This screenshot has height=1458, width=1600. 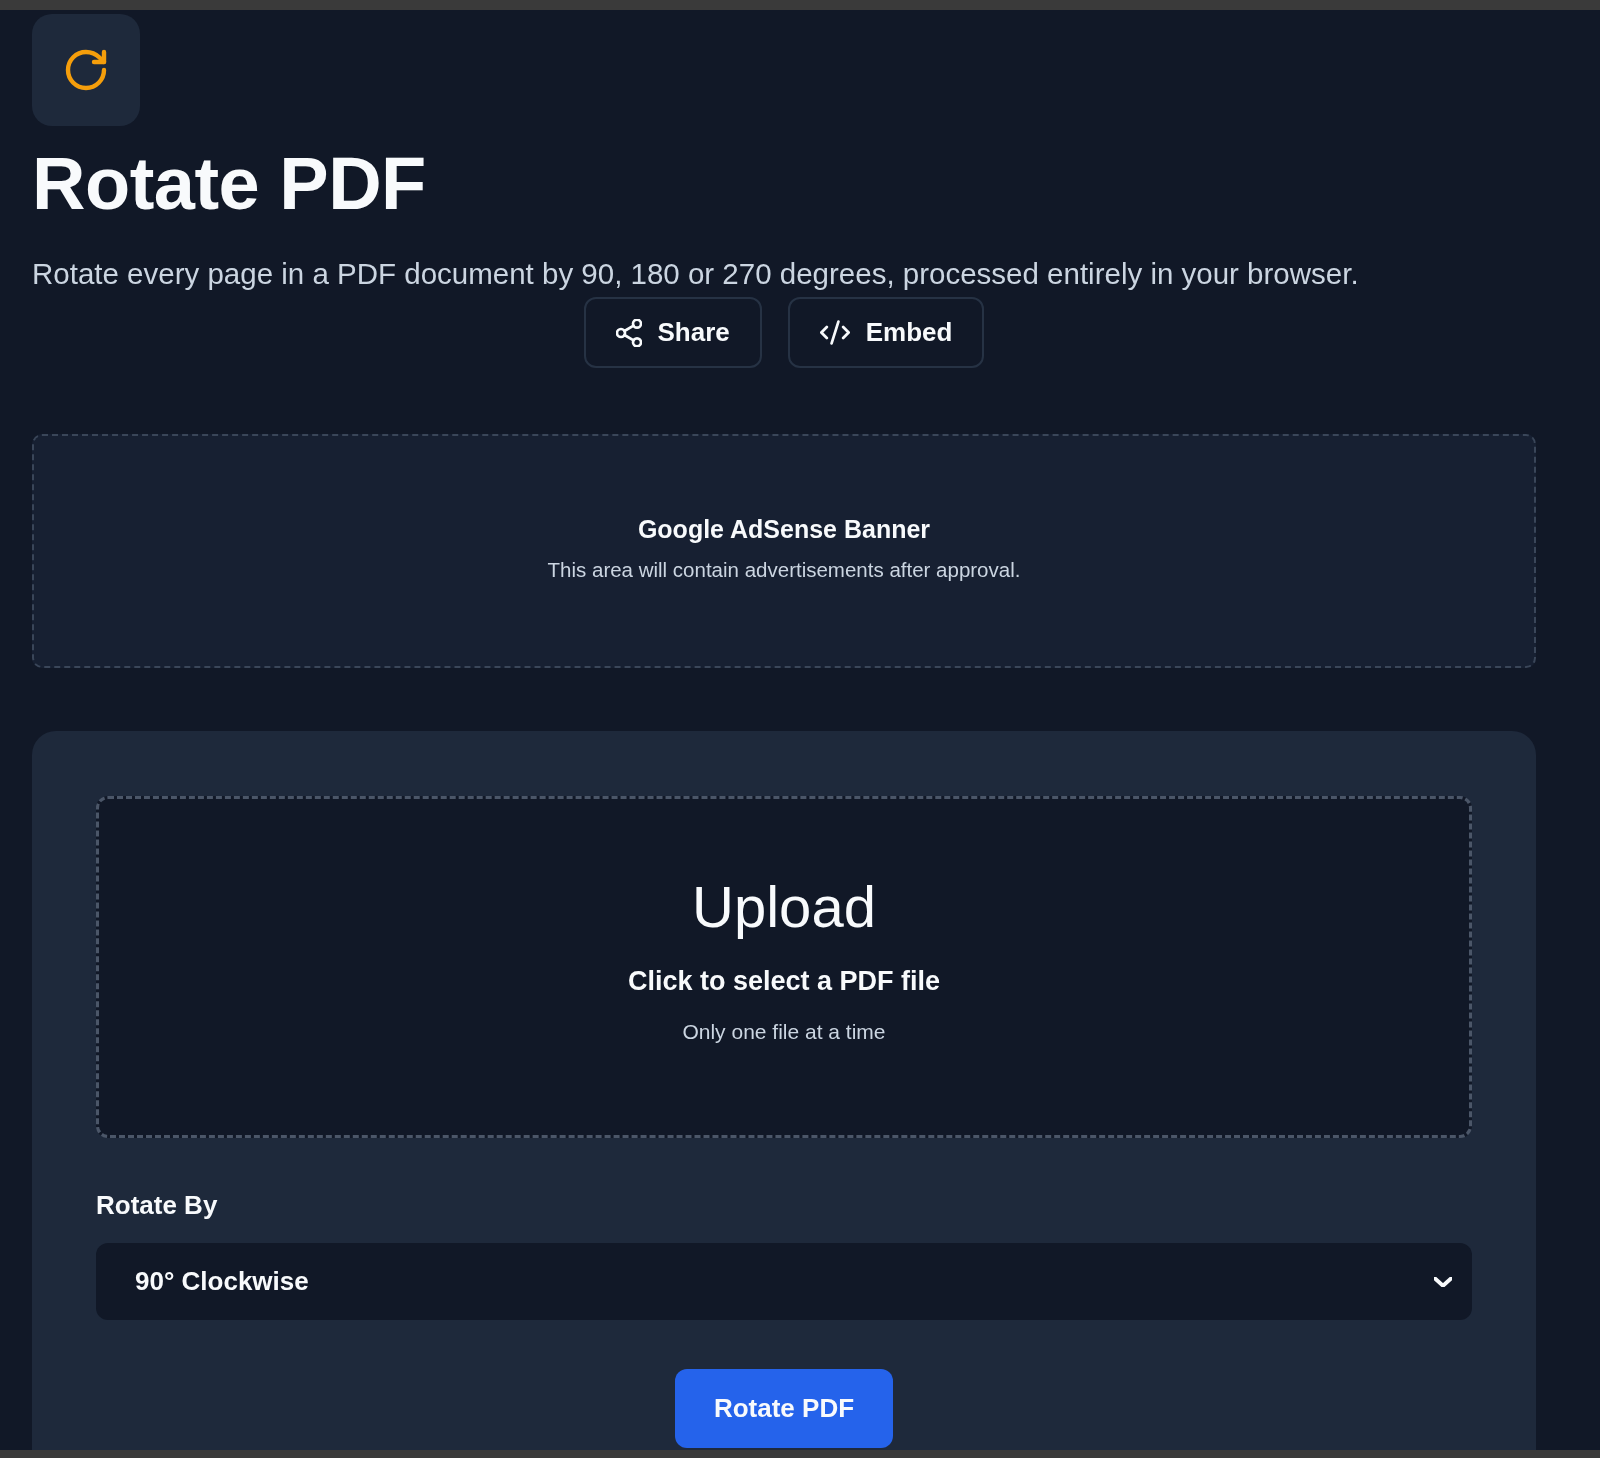 I want to click on page-description: Rotate every page in a PDF document by 90, 180 or 270 degrees, processed entirely in your browser., so click(x=696, y=274).